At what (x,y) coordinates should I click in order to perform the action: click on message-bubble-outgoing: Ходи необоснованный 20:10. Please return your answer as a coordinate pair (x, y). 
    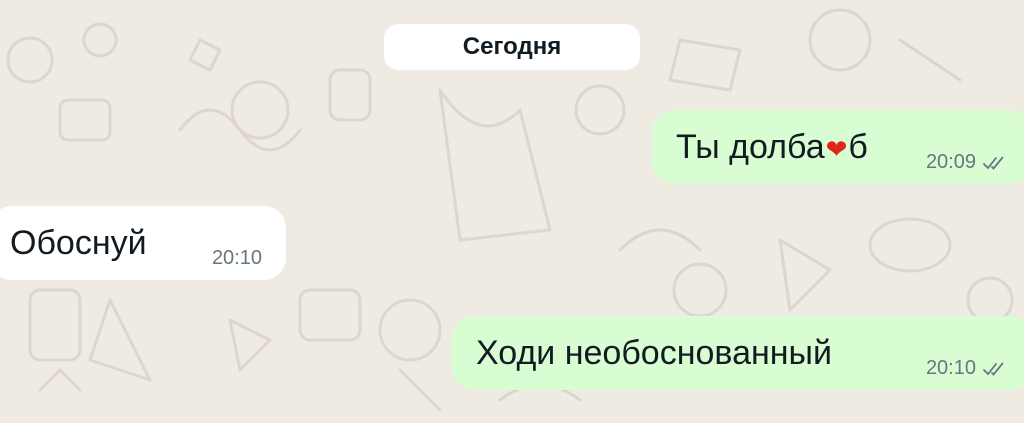
    Looking at the image, I should click on (738, 353).